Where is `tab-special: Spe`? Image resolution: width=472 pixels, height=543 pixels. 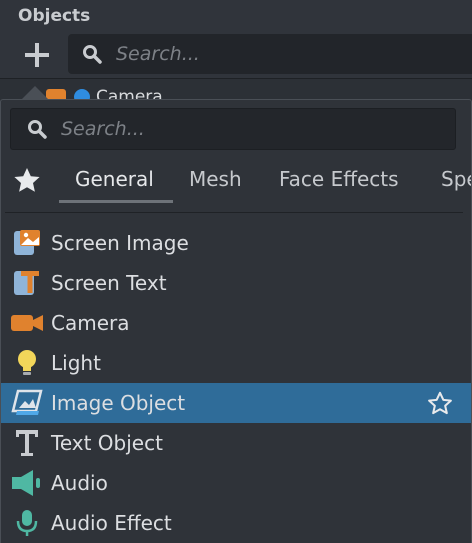 tab-special: Spe is located at coordinates (456, 179).